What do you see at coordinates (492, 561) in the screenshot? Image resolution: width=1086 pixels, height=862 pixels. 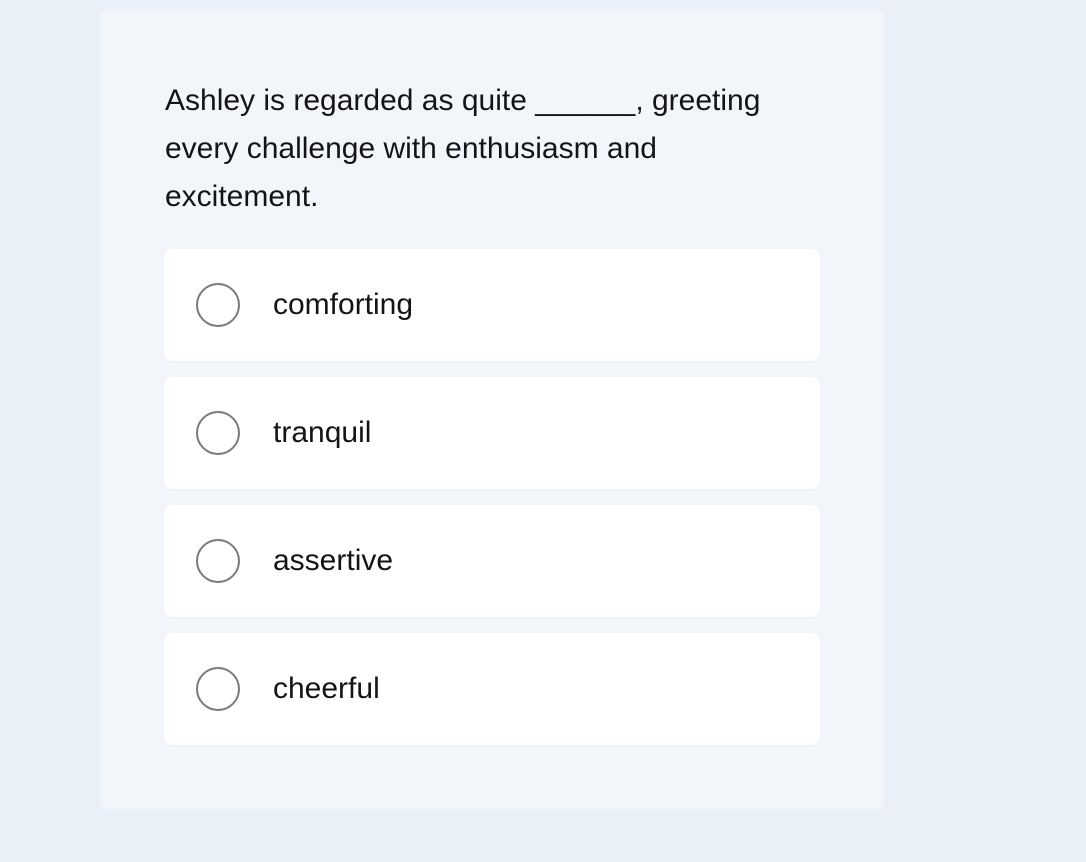 I see `option-assertive: assertive` at bounding box center [492, 561].